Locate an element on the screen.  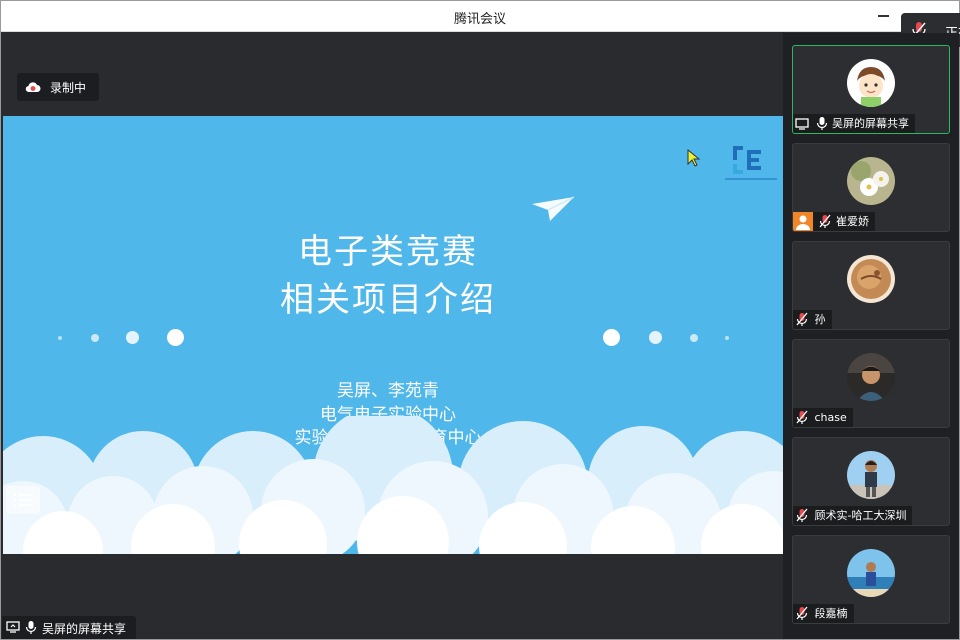
window-title: 腾讯会议 is located at coordinates (479, 19).